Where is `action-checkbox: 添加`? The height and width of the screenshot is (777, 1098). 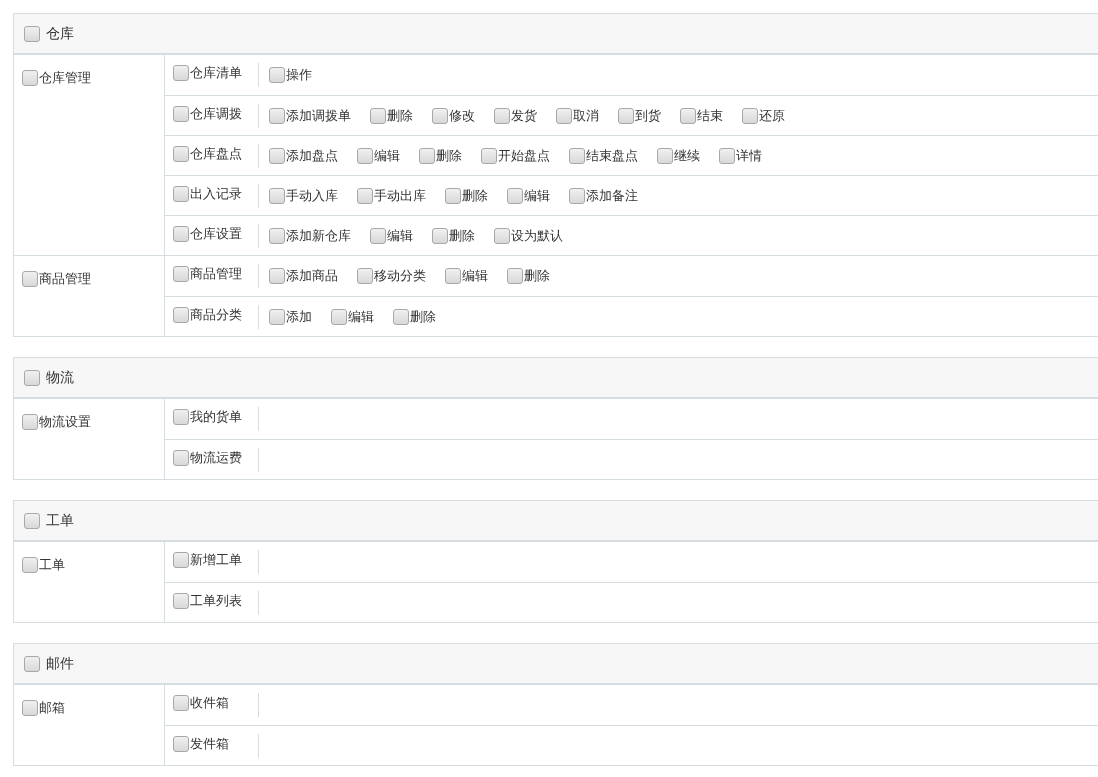
action-checkbox: 添加 is located at coordinates (290, 316).